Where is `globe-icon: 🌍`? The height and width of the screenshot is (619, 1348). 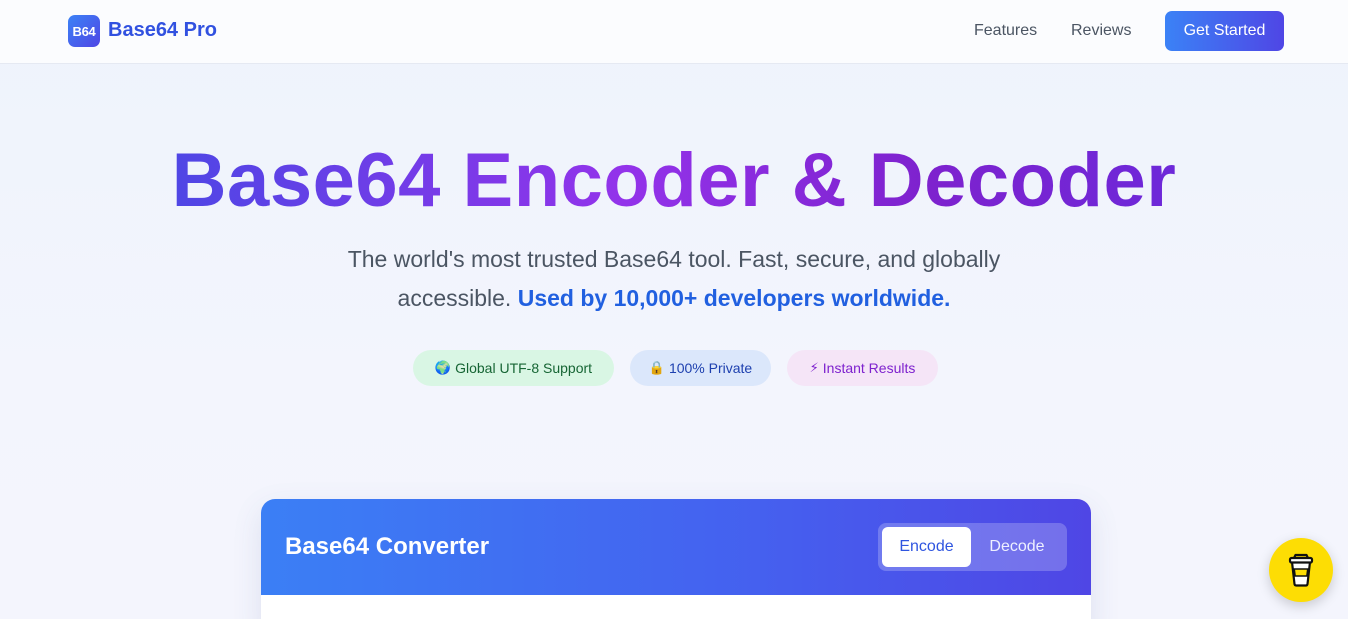
globe-icon: 🌍 is located at coordinates (443, 367).